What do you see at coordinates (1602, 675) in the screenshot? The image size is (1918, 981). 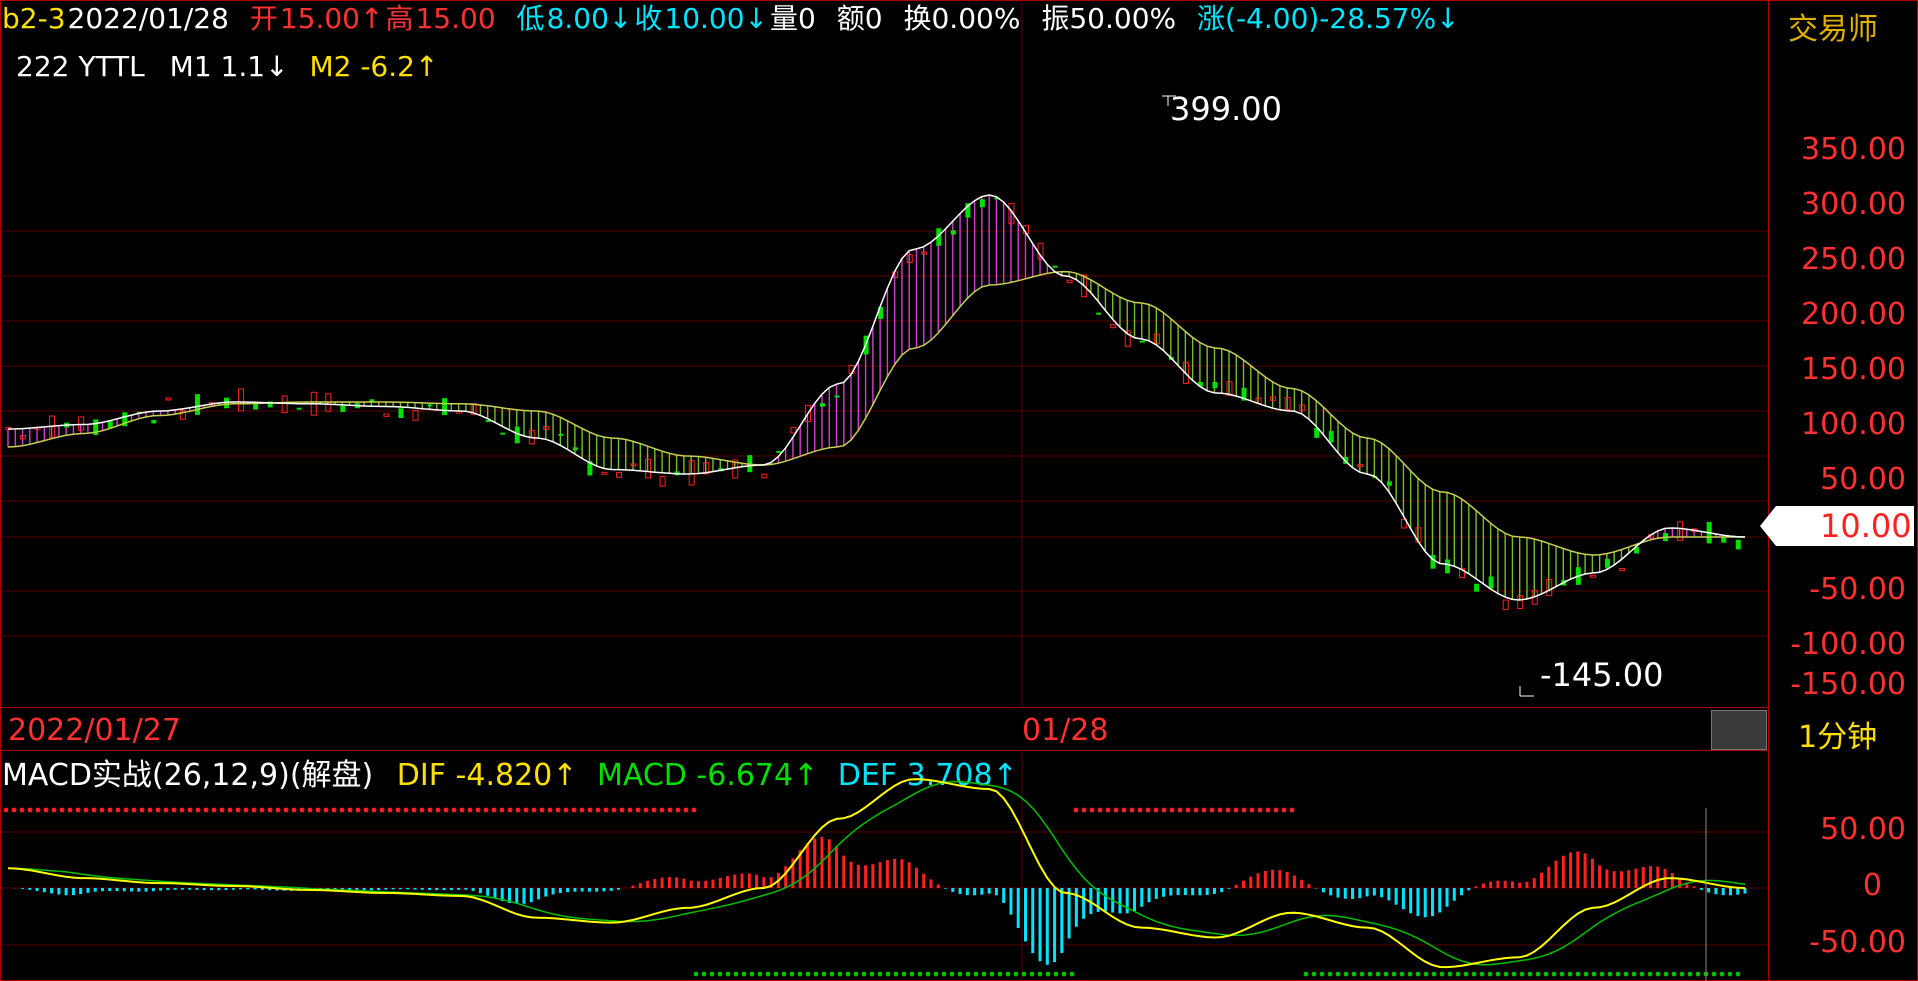 I see `low-marker: -145.00` at bounding box center [1602, 675].